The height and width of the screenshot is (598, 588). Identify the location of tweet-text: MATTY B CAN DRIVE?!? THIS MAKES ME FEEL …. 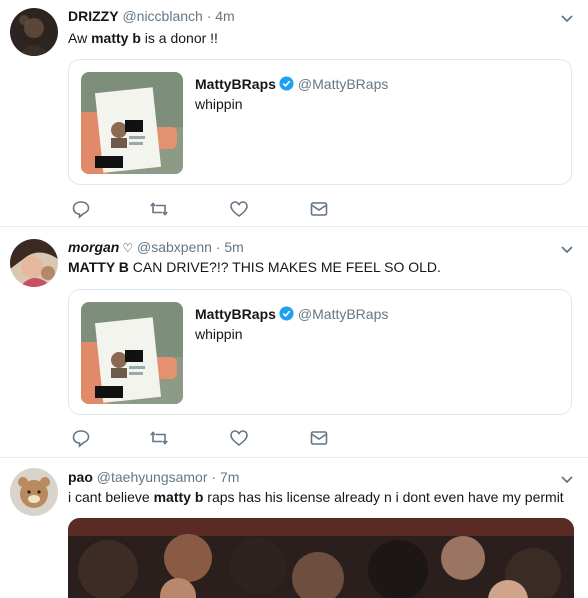
(254, 267).